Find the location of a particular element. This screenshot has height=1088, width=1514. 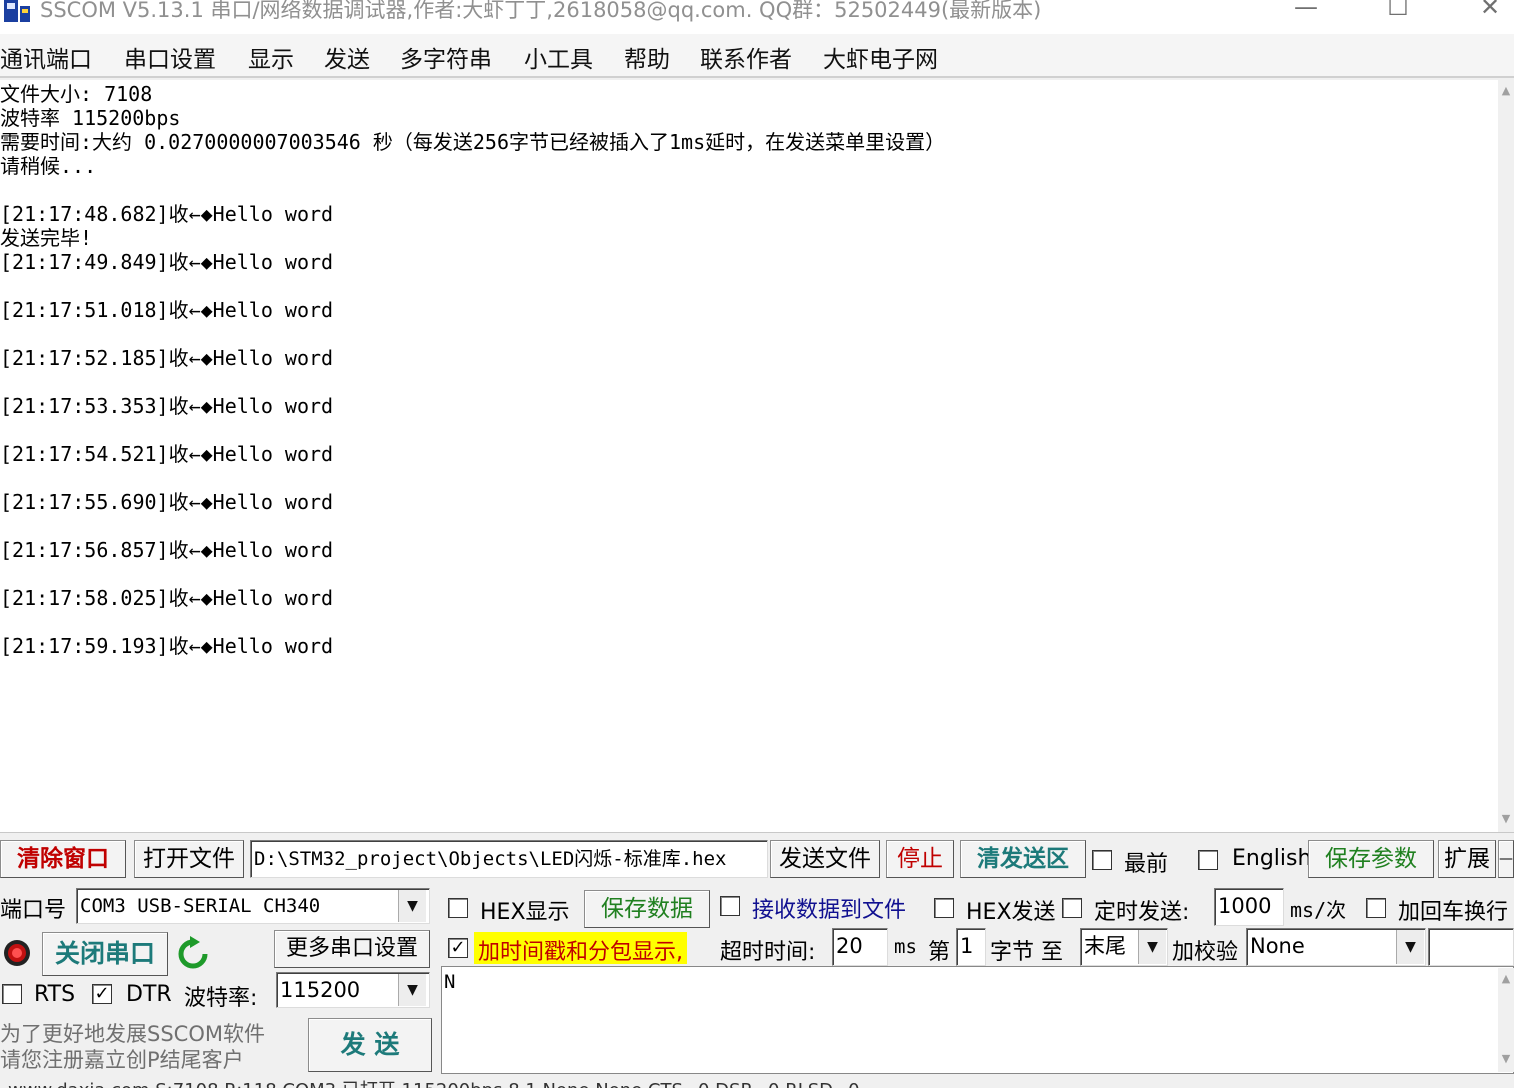

receive-line: [21:17:58.025]收←◆Hello word is located at coordinates (167, 598).